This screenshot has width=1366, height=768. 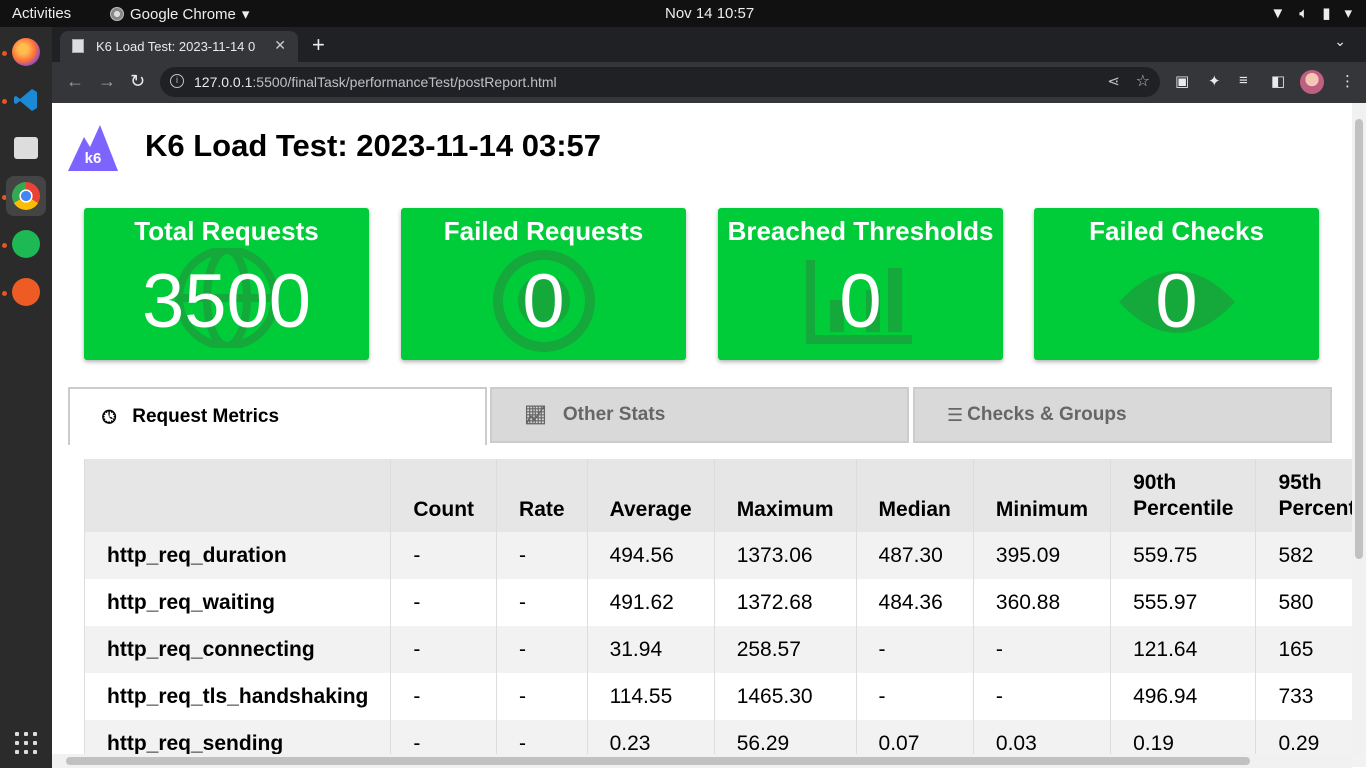 What do you see at coordinates (1143, 81) in the screenshot?
I see `bookmark-star-icon: ☆` at bounding box center [1143, 81].